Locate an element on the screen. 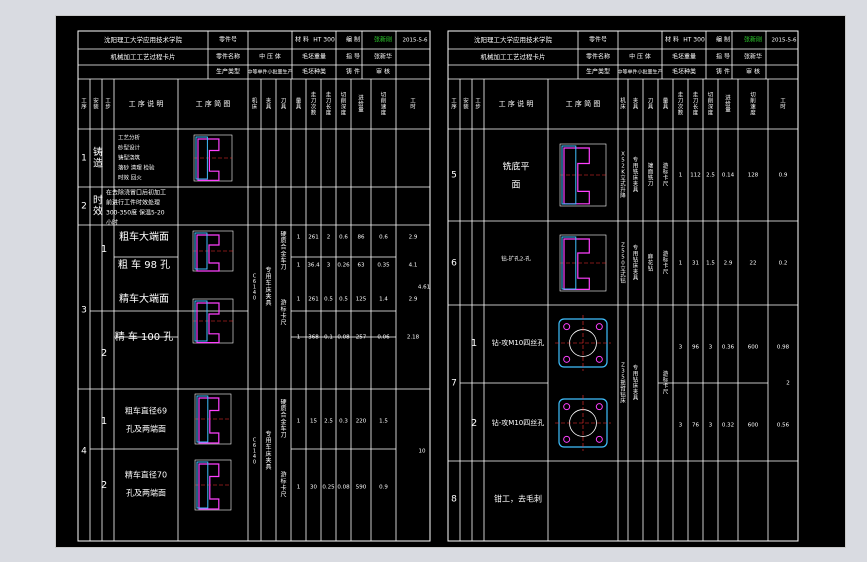 The image size is (867, 562). value-cell: 0.2 is located at coordinates (783, 264).